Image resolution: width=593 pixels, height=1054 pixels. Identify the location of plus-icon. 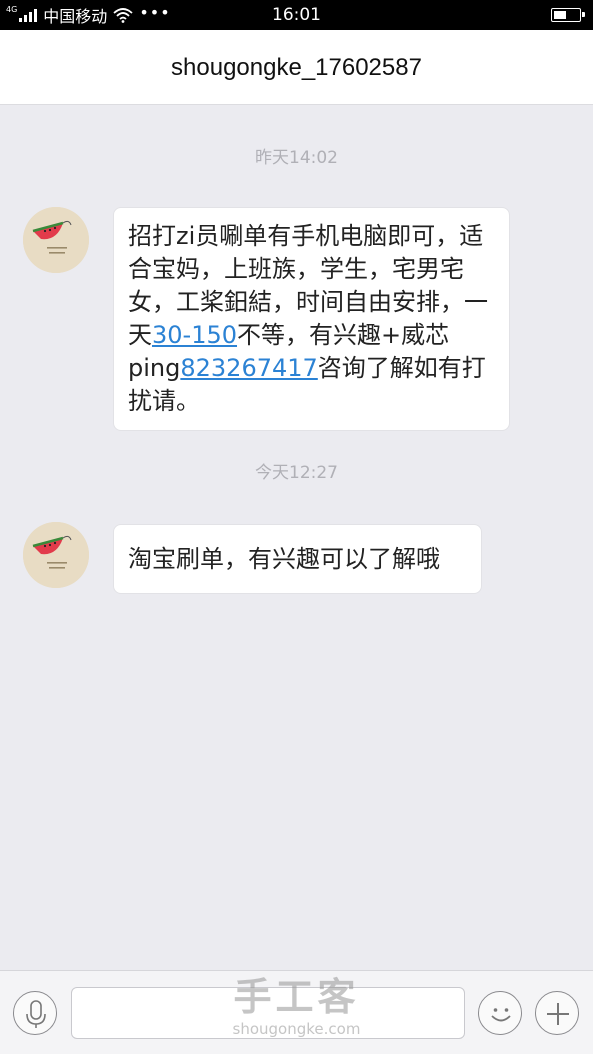
(558, 1014).